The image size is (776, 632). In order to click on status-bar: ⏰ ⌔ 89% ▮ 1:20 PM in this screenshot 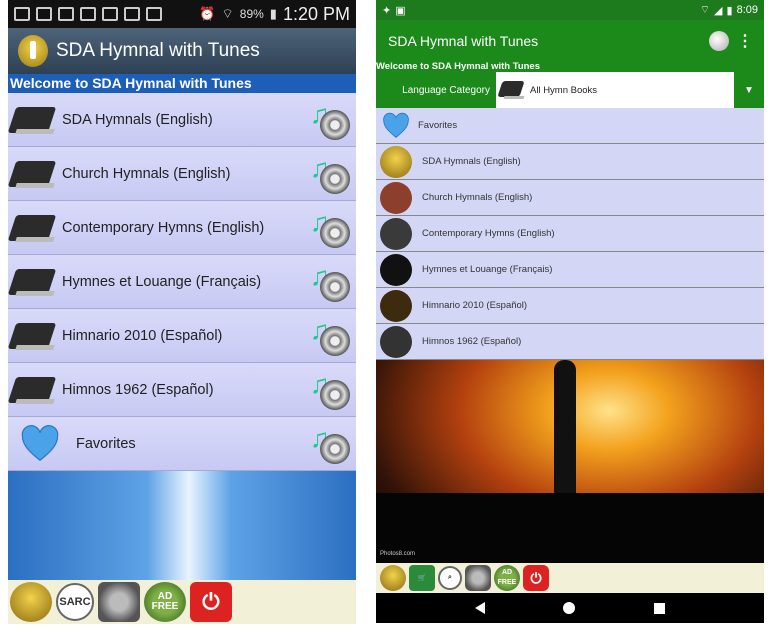, I will do `click(182, 14)`.